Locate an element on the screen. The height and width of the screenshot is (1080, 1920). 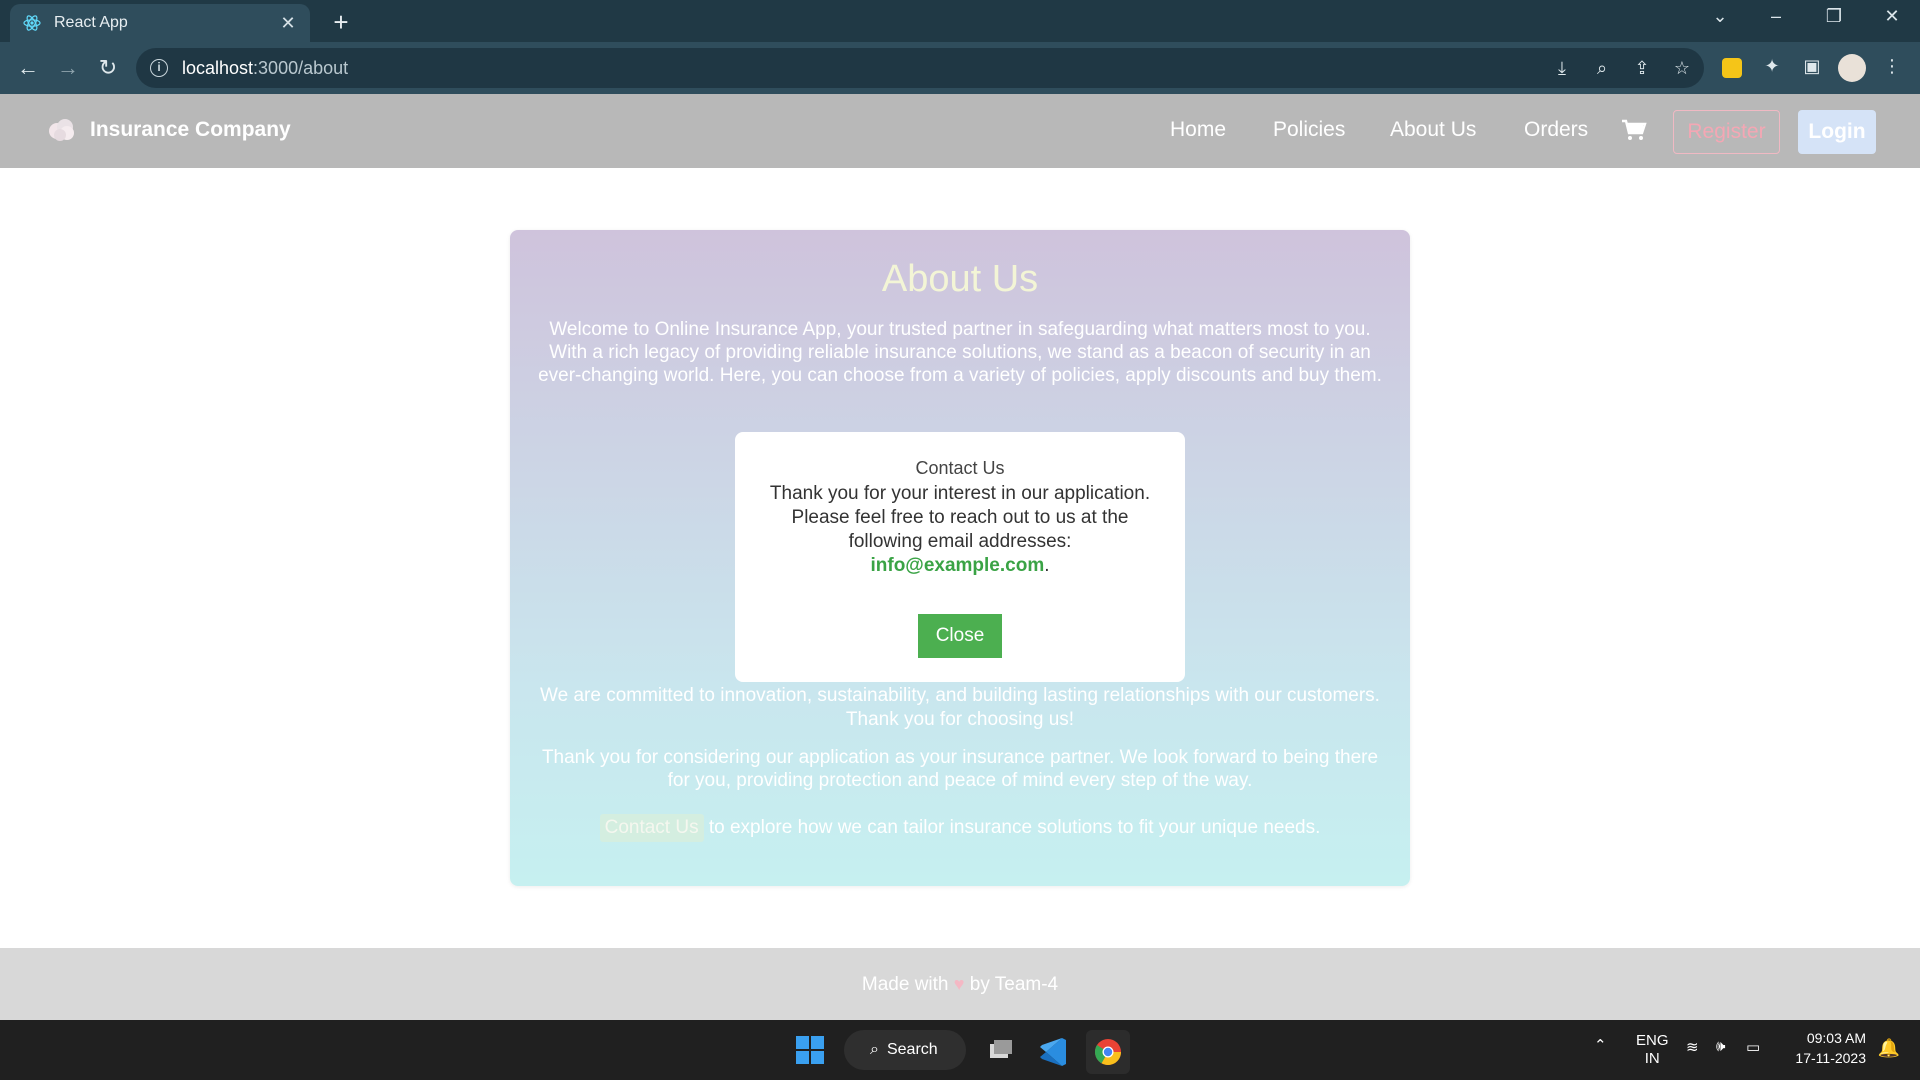
side-panel-icon: ▣ is located at coordinates (1812, 68).